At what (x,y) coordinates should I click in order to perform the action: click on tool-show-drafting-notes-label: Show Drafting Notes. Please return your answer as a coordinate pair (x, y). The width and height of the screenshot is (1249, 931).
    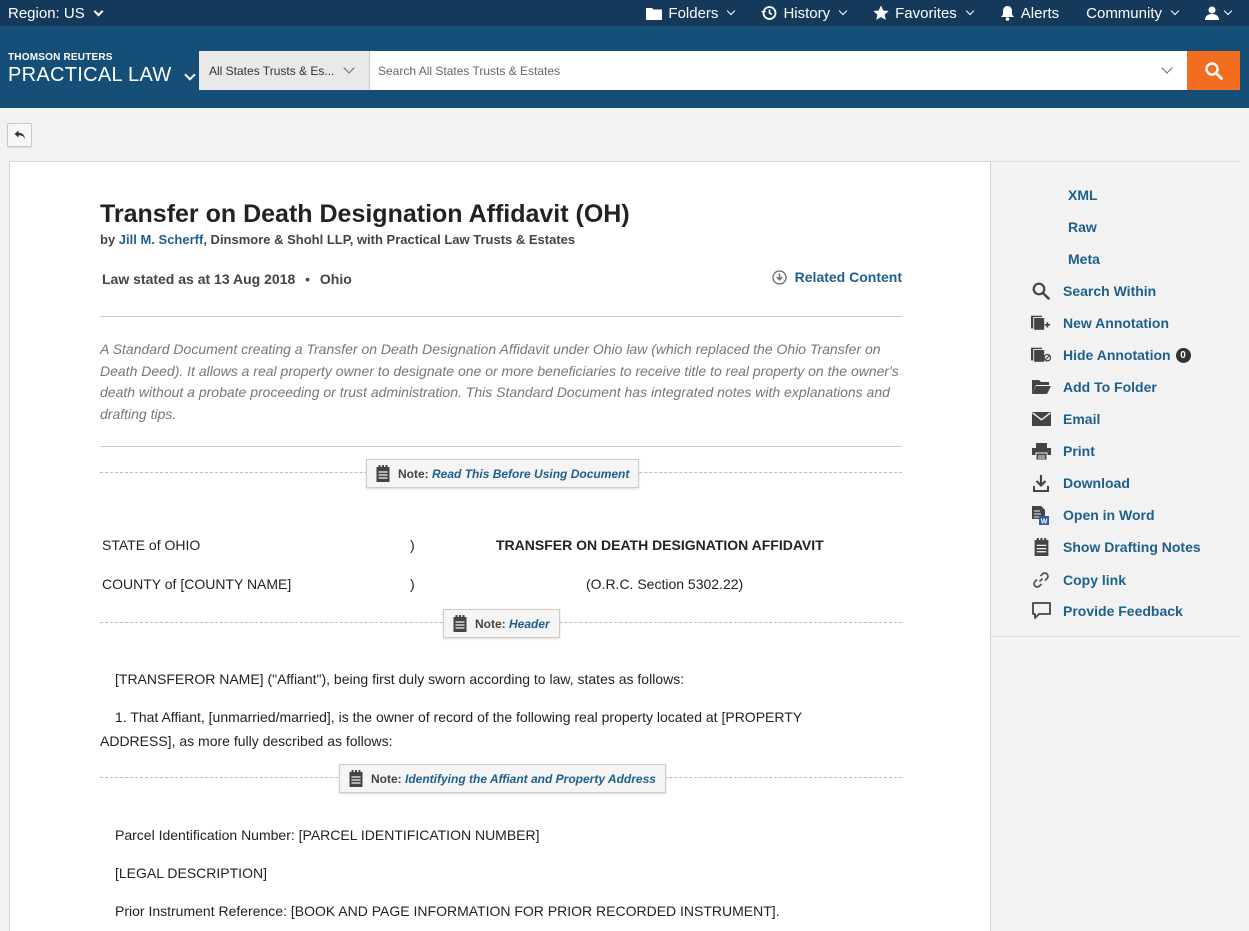
    Looking at the image, I should click on (1132, 547).